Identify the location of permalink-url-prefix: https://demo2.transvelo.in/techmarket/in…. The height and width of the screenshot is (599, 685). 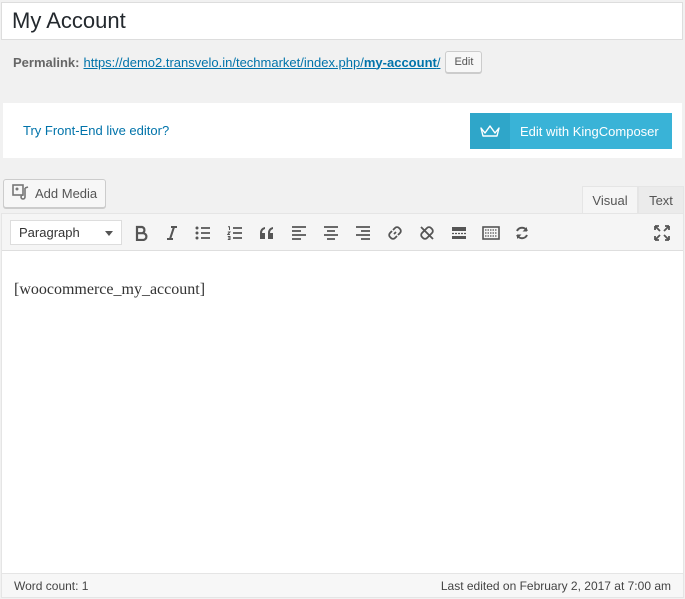
(223, 62).